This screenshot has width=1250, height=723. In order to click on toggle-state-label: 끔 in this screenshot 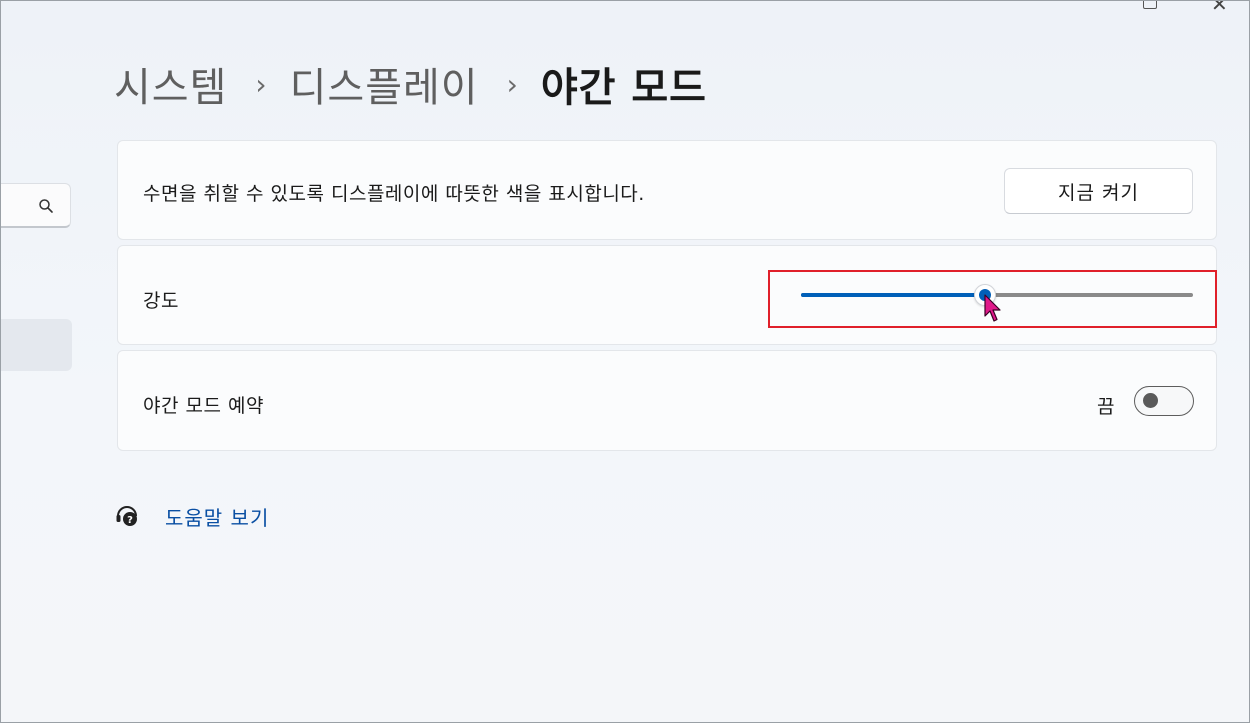, I will do `click(1106, 407)`.